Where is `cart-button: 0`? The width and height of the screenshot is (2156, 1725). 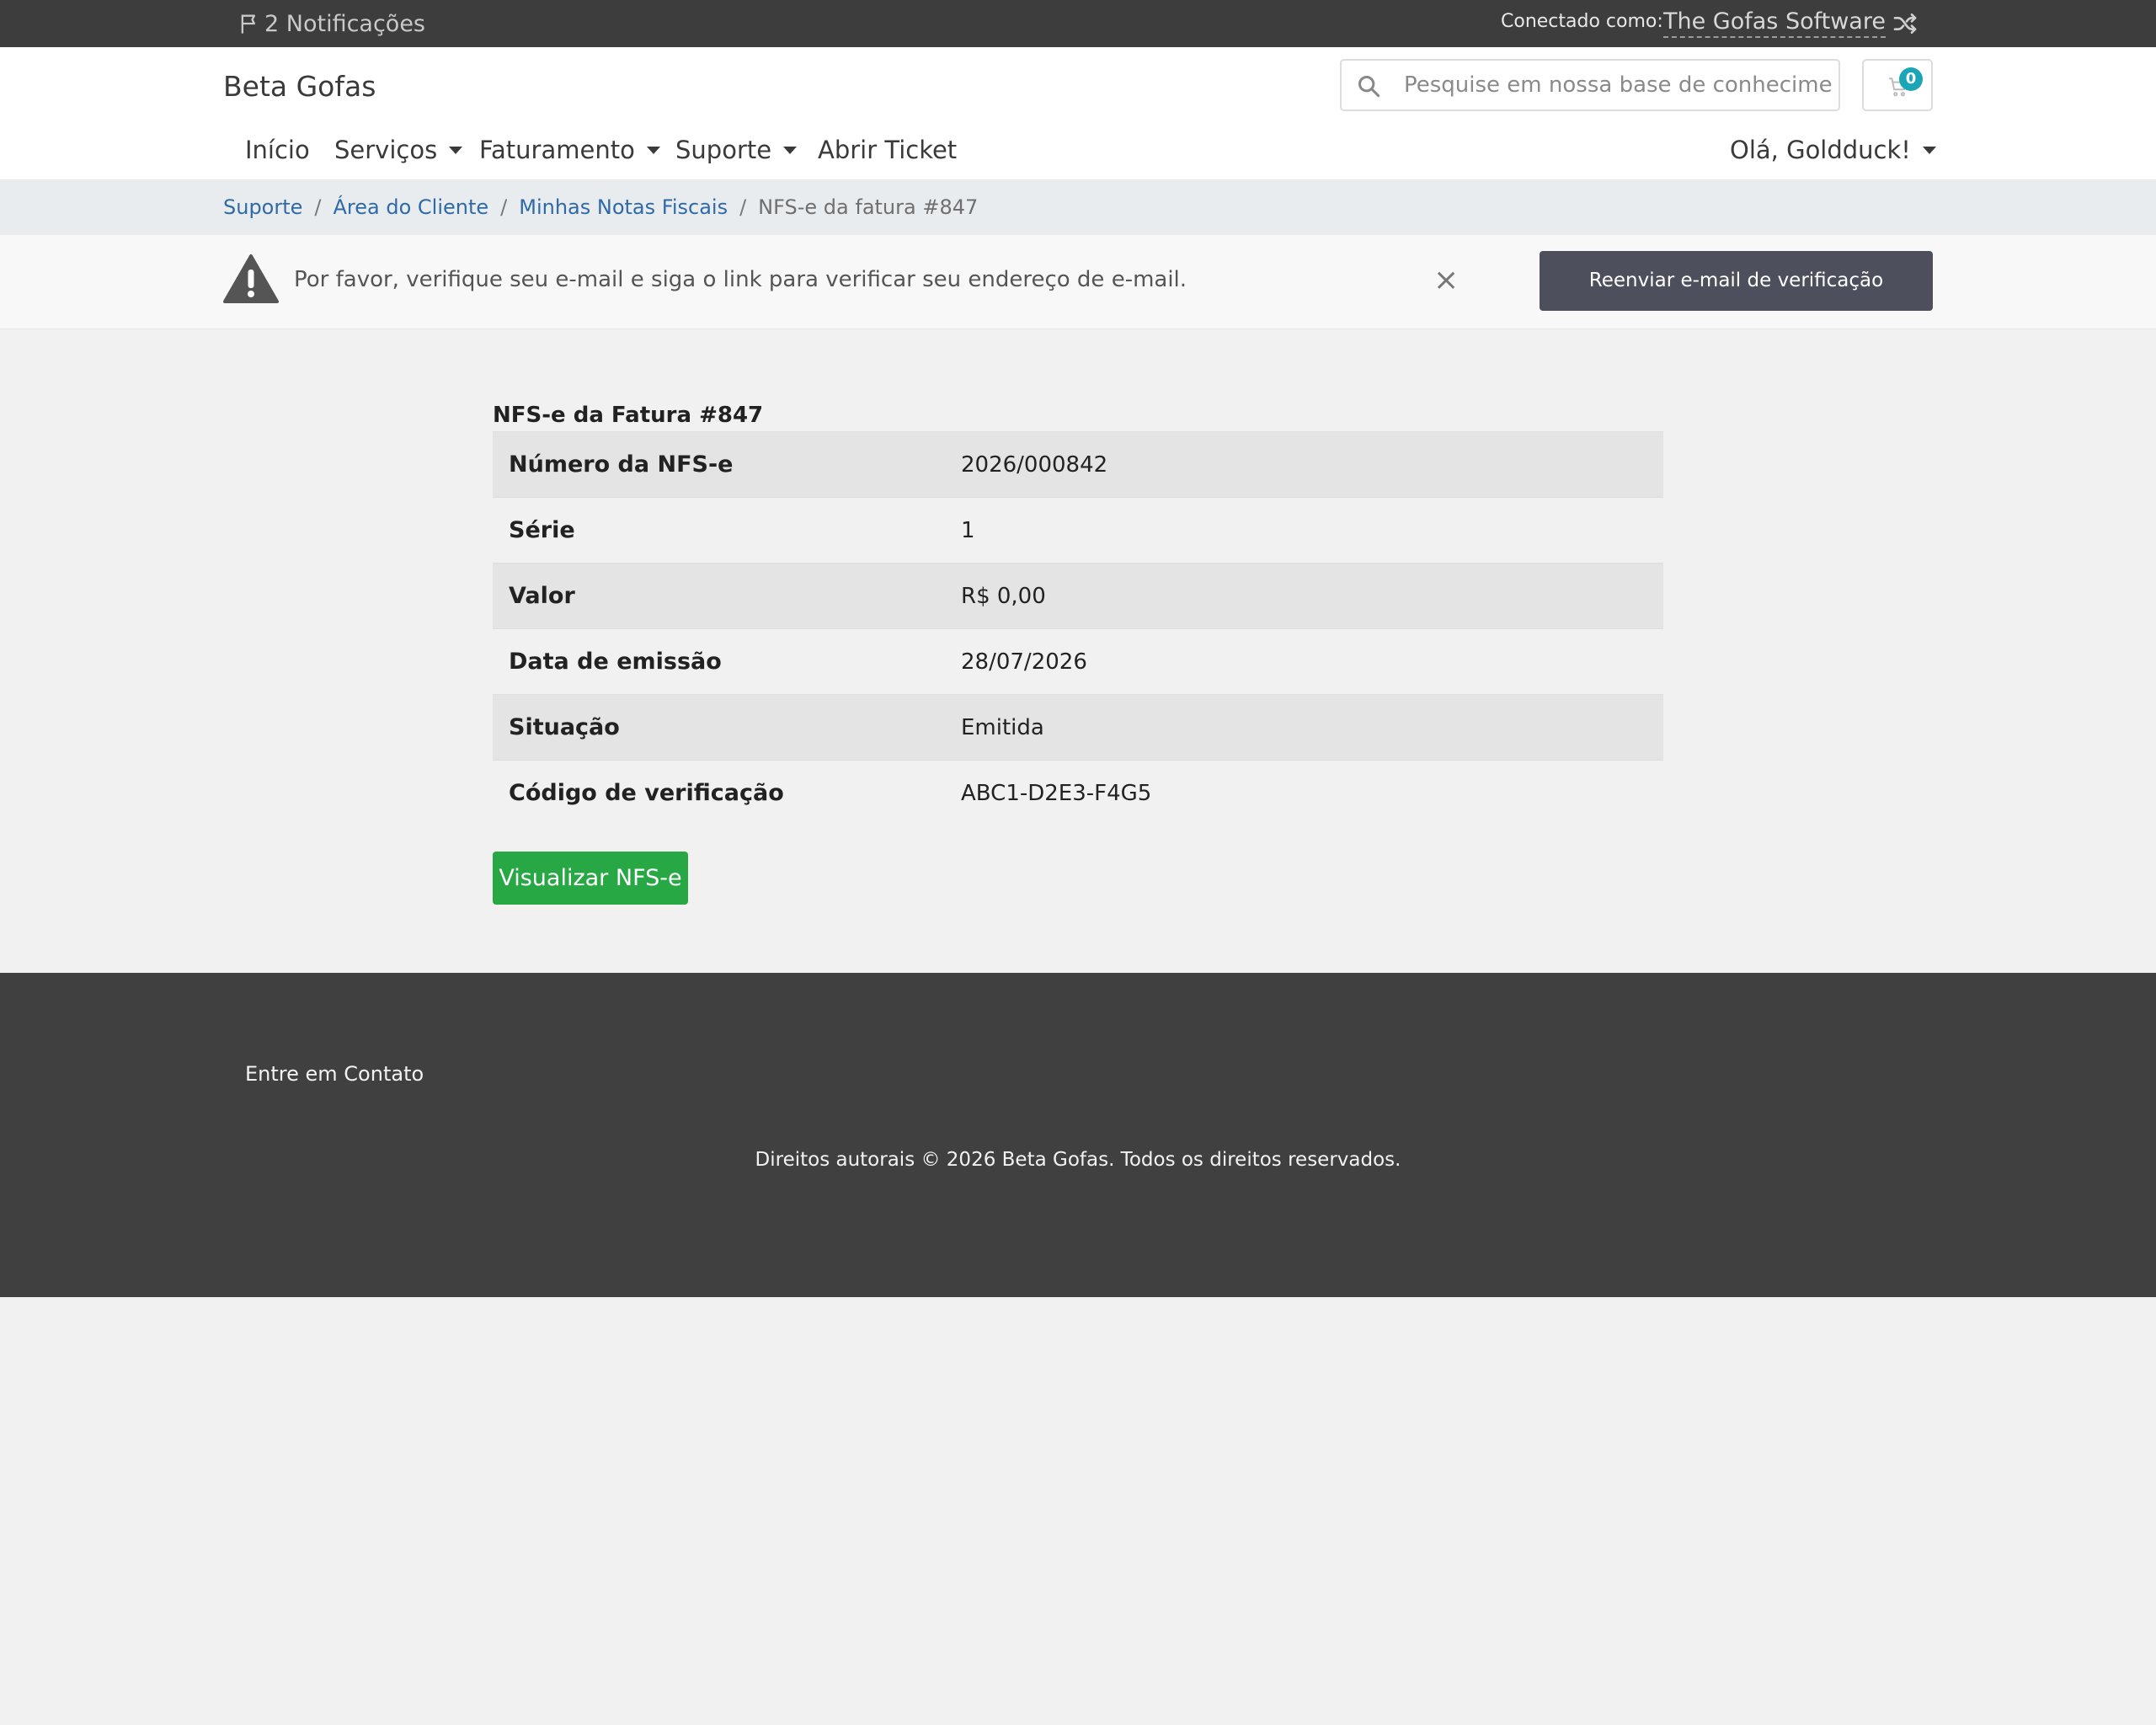
cart-button: 0 is located at coordinates (1898, 85).